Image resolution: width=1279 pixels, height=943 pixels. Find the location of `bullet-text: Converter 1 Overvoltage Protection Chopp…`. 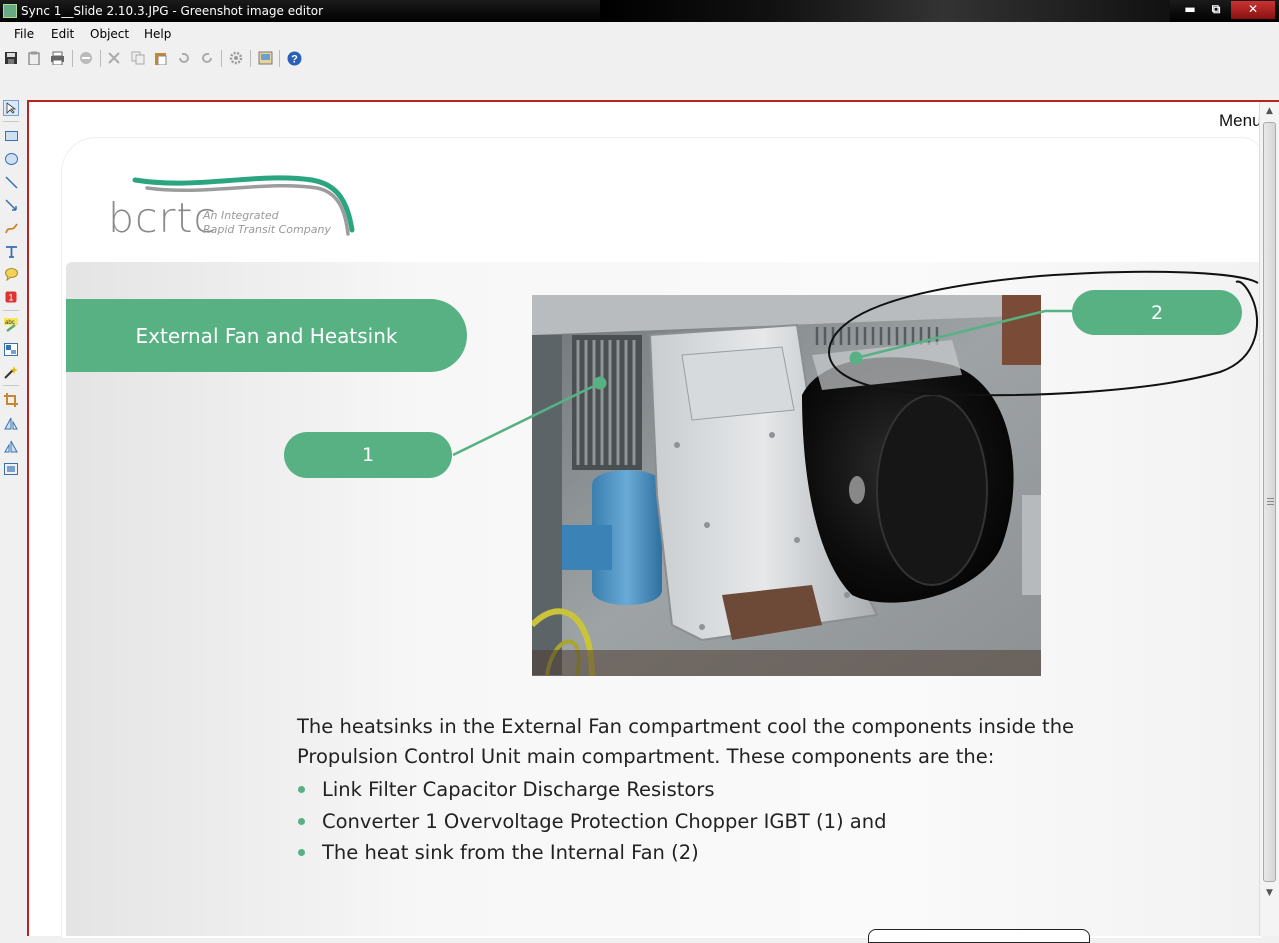

bullet-text: Converter 1 Overvoltage Protection Chopp… is located at coordinates (604, 821).